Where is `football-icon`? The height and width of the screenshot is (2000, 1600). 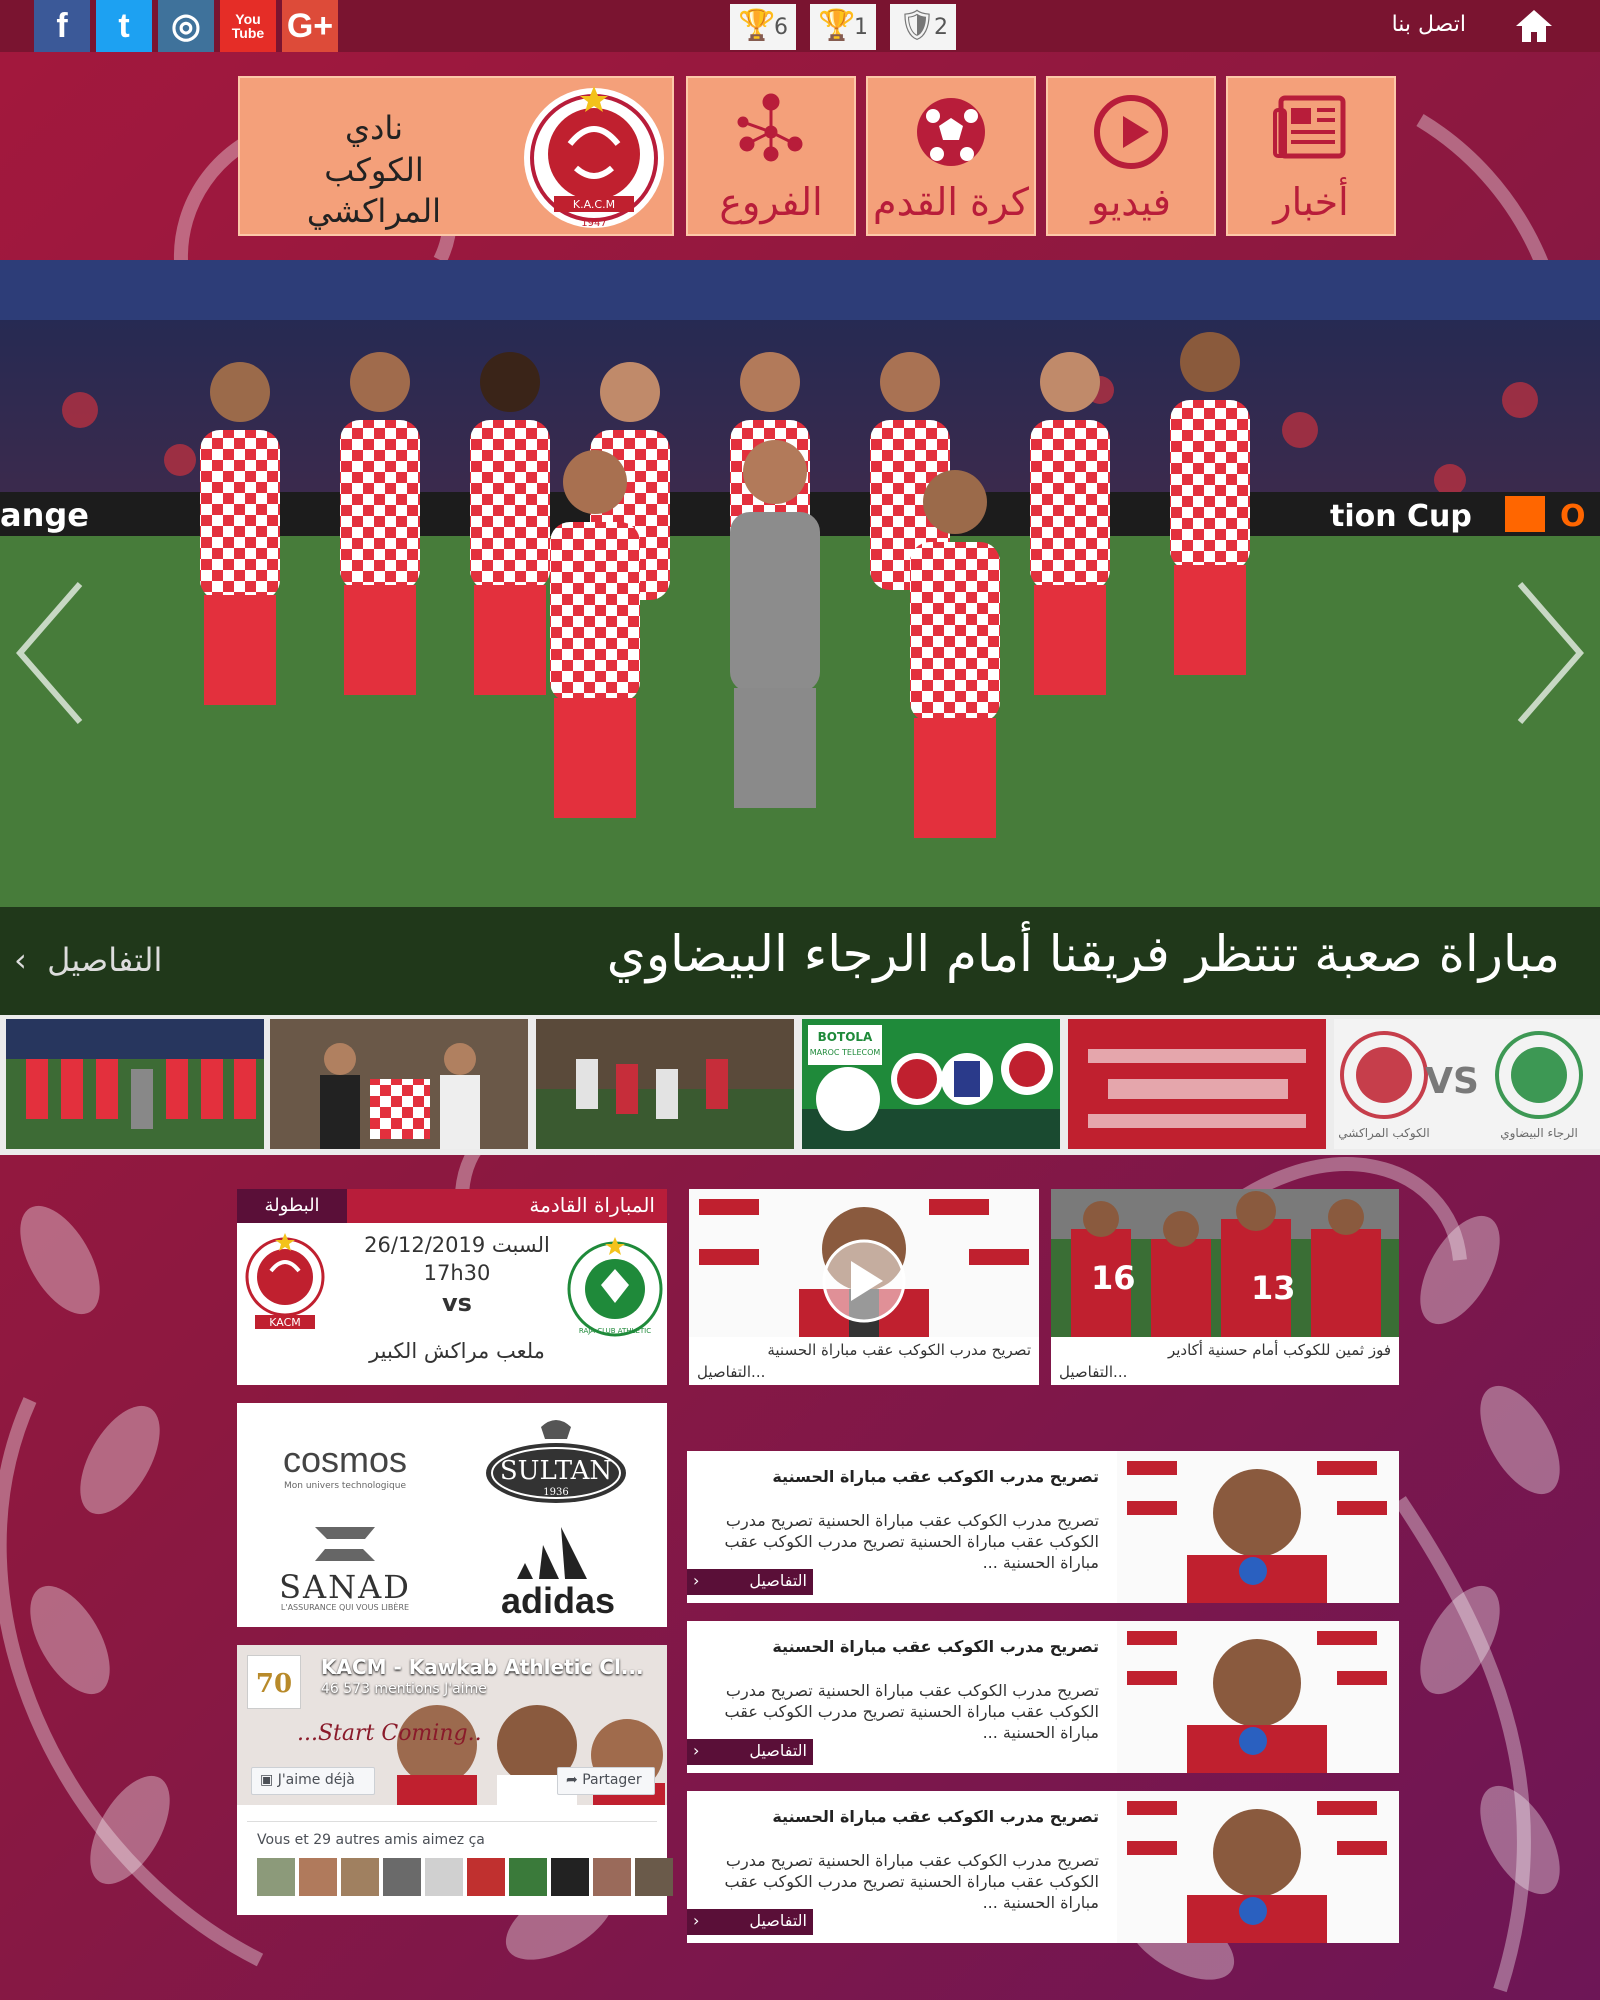
football-icon is located at coordinates (951, 132).